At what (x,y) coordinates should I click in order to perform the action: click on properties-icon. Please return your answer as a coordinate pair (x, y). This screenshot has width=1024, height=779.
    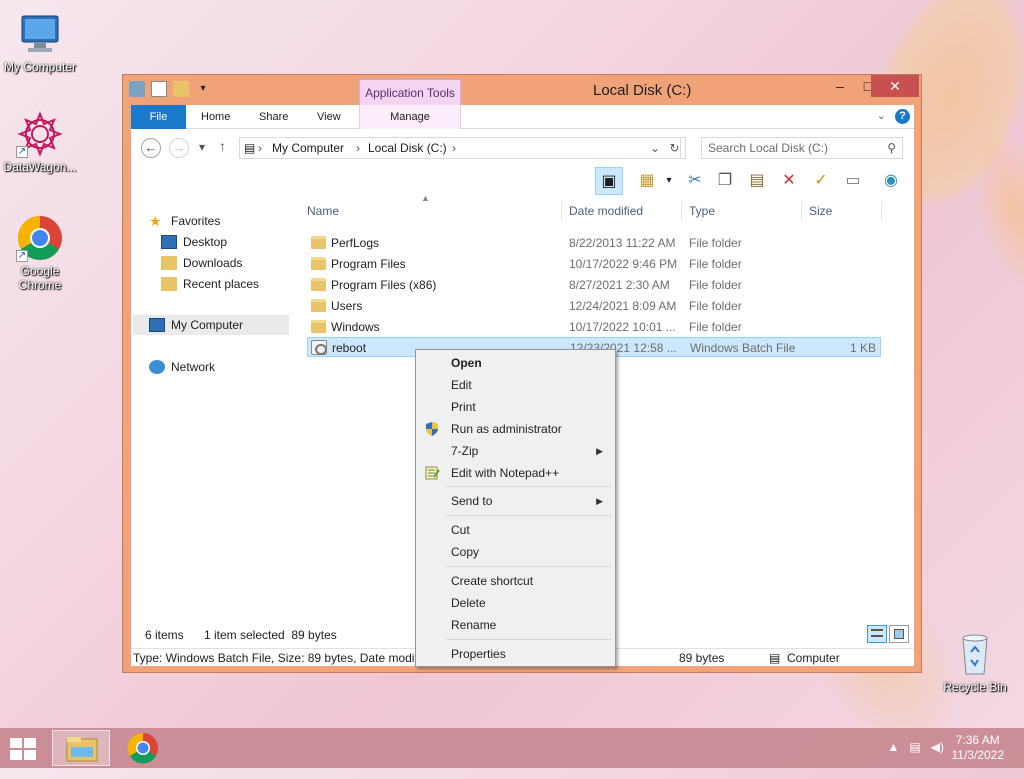
    Looking at the image, I should click on (159, 89).